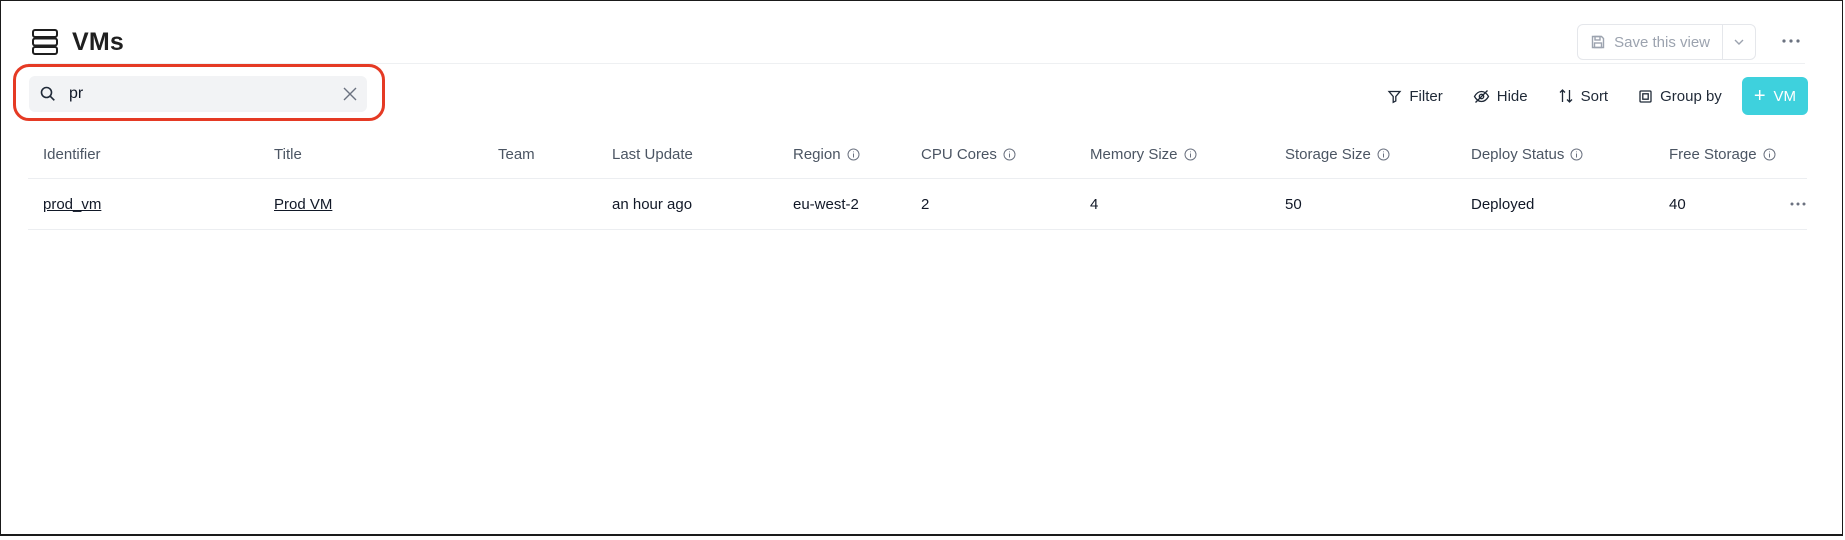  What do you see at coordinates (516, 154) in the screenshot?
I see `column-label: Team` at bounding box center [516, 154].